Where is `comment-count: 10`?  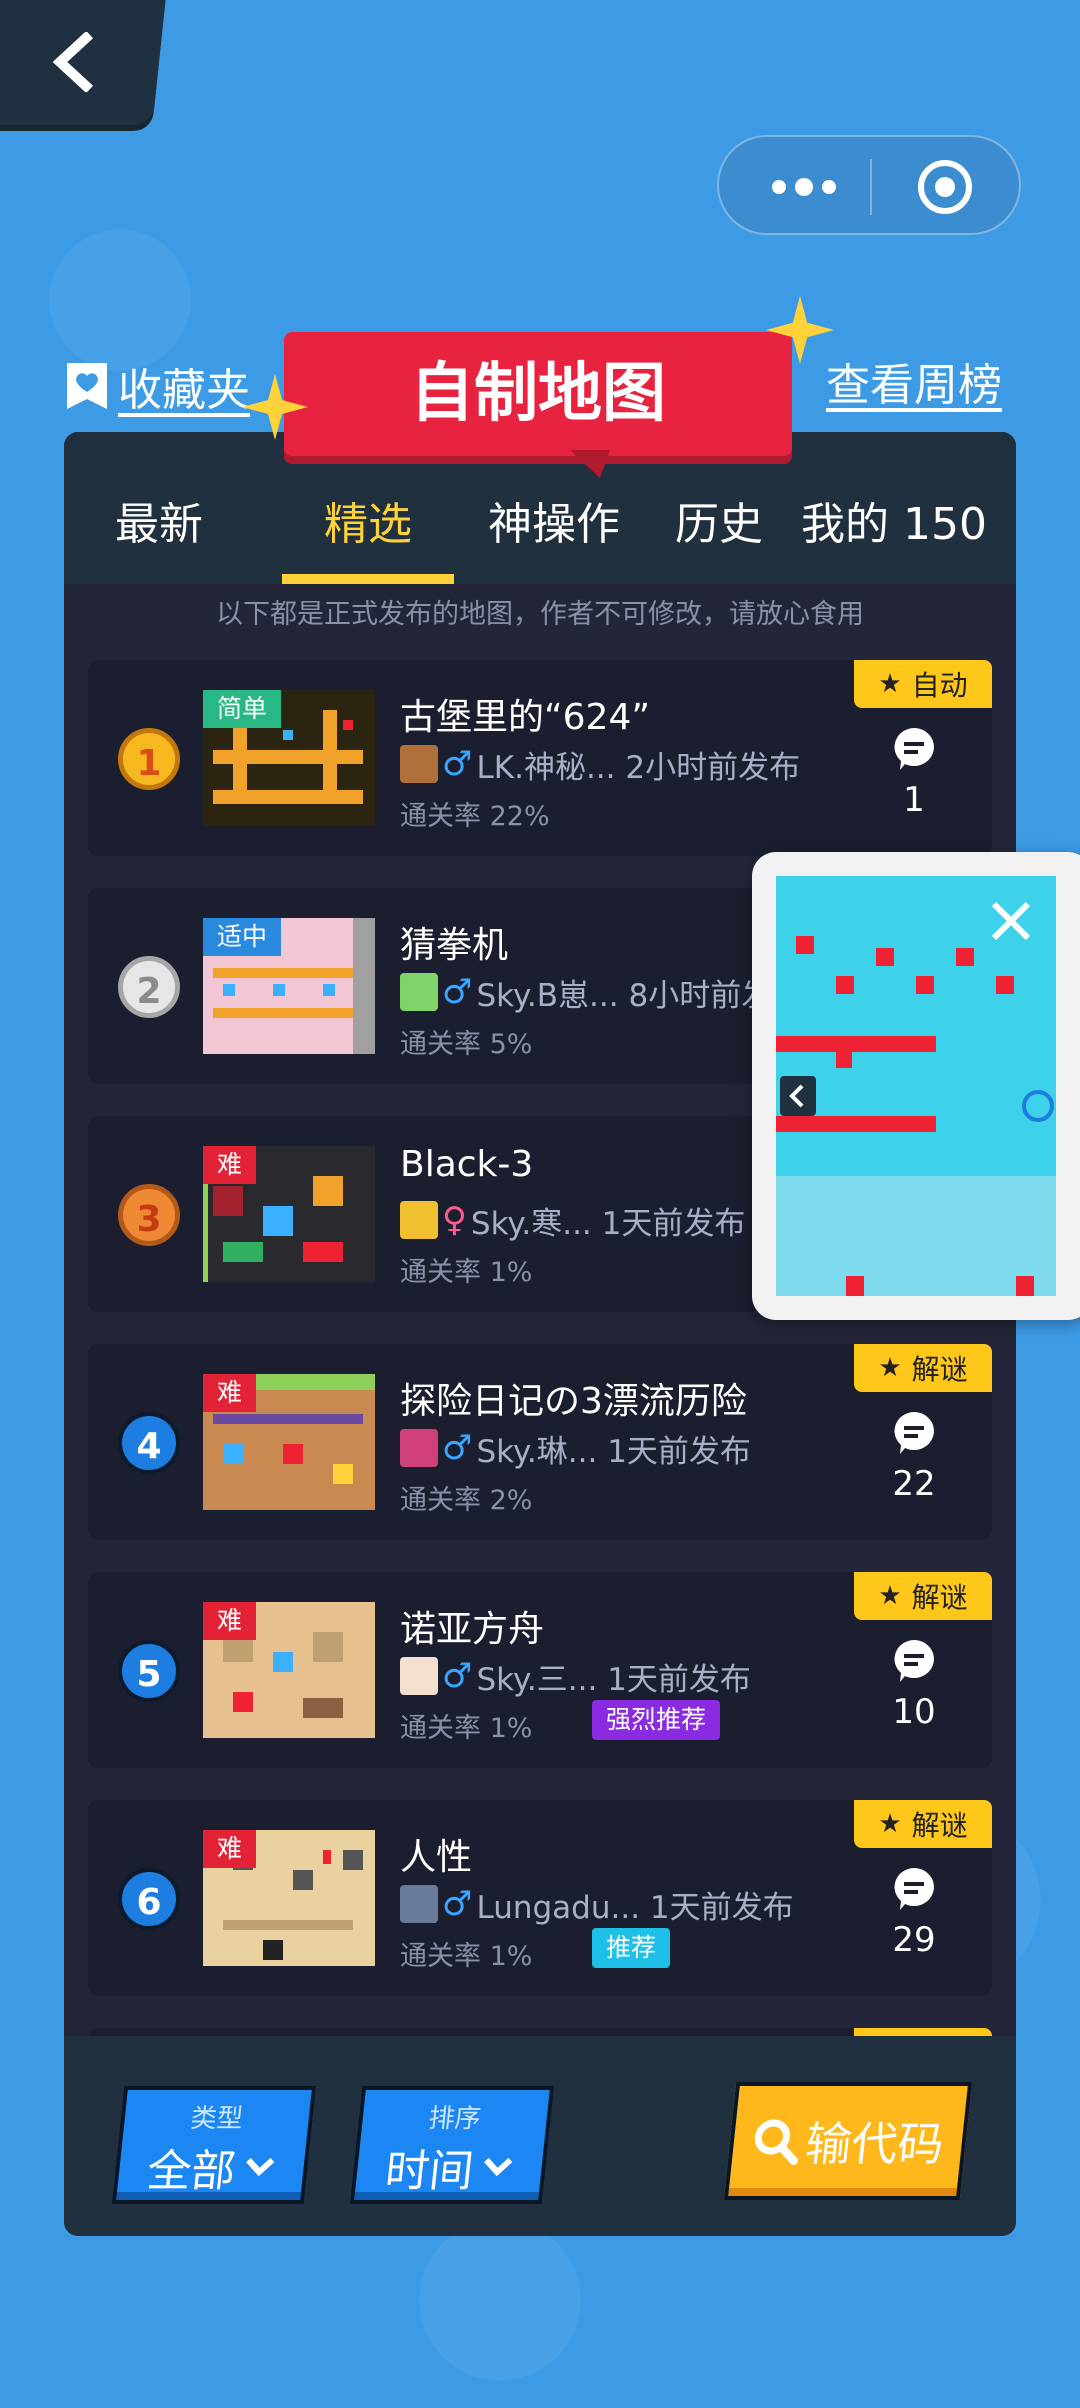 comment-count: 10 is located at coordinates (914, 1712).